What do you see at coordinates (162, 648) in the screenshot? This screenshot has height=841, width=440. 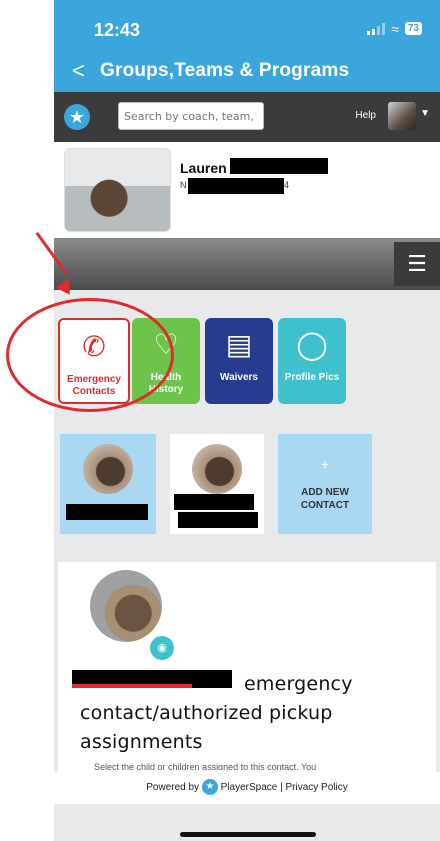 I see `camera-icon: ◉` at bounding box center [162, 648].